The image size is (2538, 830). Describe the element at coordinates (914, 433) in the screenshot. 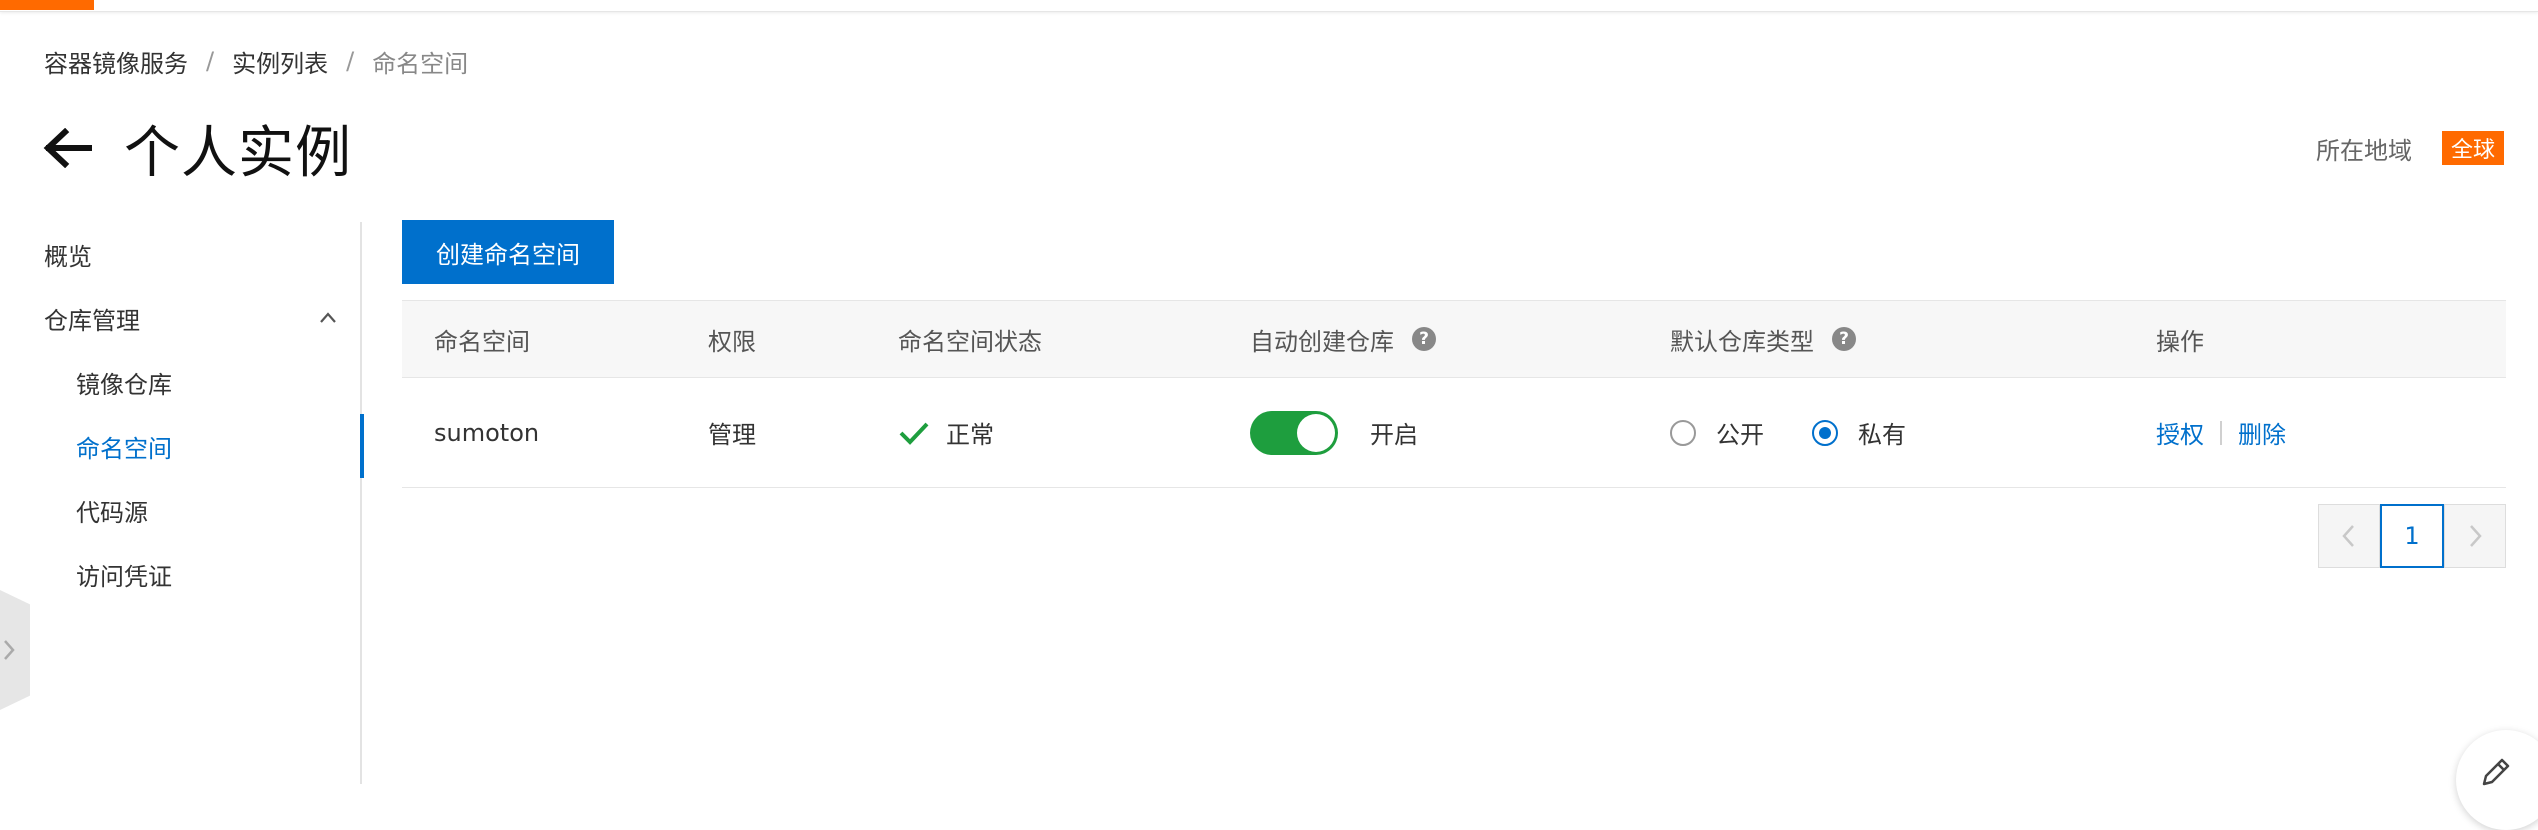

I see `check-icon` at that location.